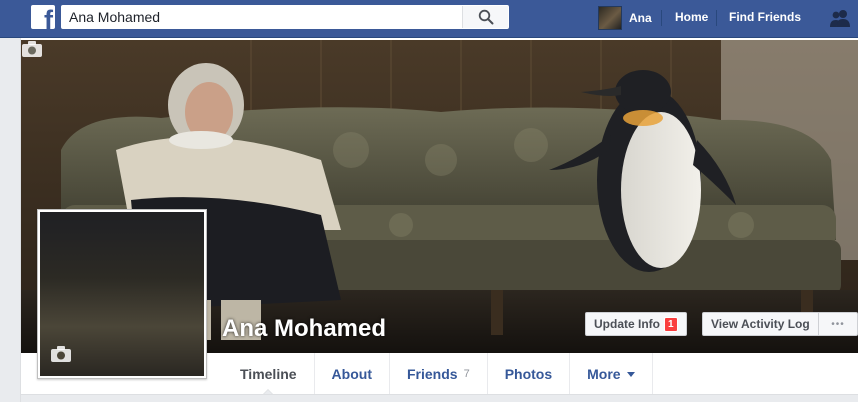 The width and height of the screenshot is (858, 402). I want to click on tab-friends: Friends 7, so click(439, 374).